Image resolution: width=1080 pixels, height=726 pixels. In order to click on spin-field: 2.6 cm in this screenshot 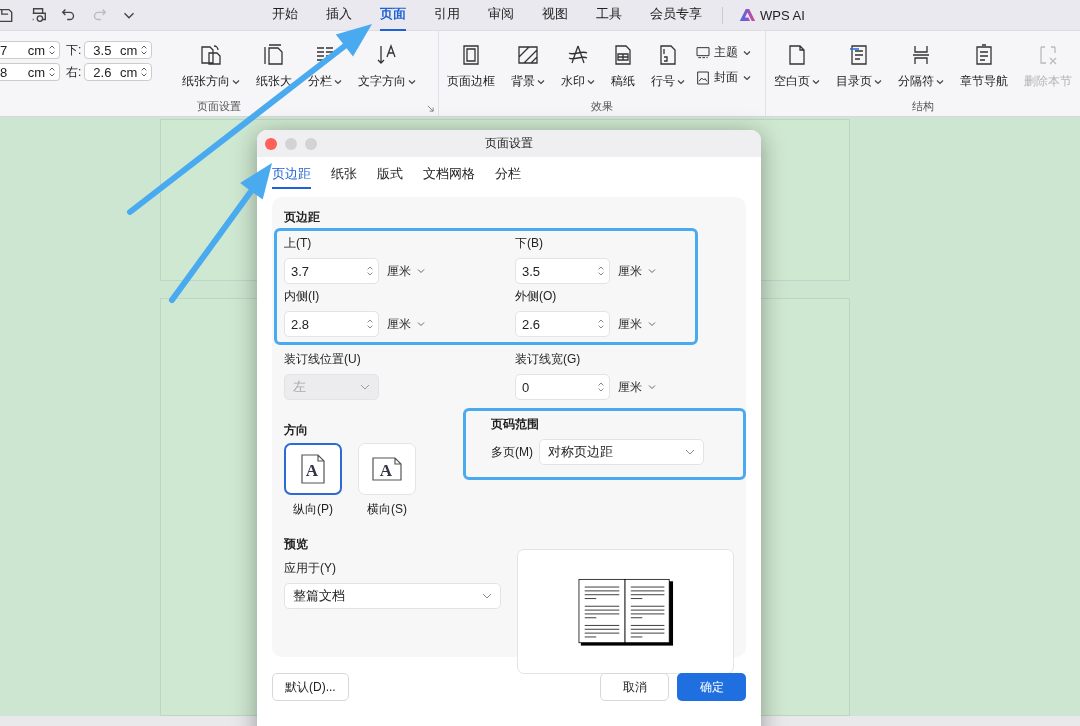, I will do `click(118, 72)`.